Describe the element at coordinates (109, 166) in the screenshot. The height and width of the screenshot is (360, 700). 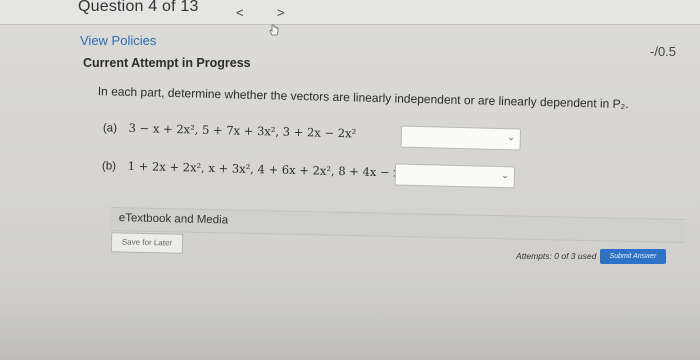
I see `part-b-label: (b)` at that location.